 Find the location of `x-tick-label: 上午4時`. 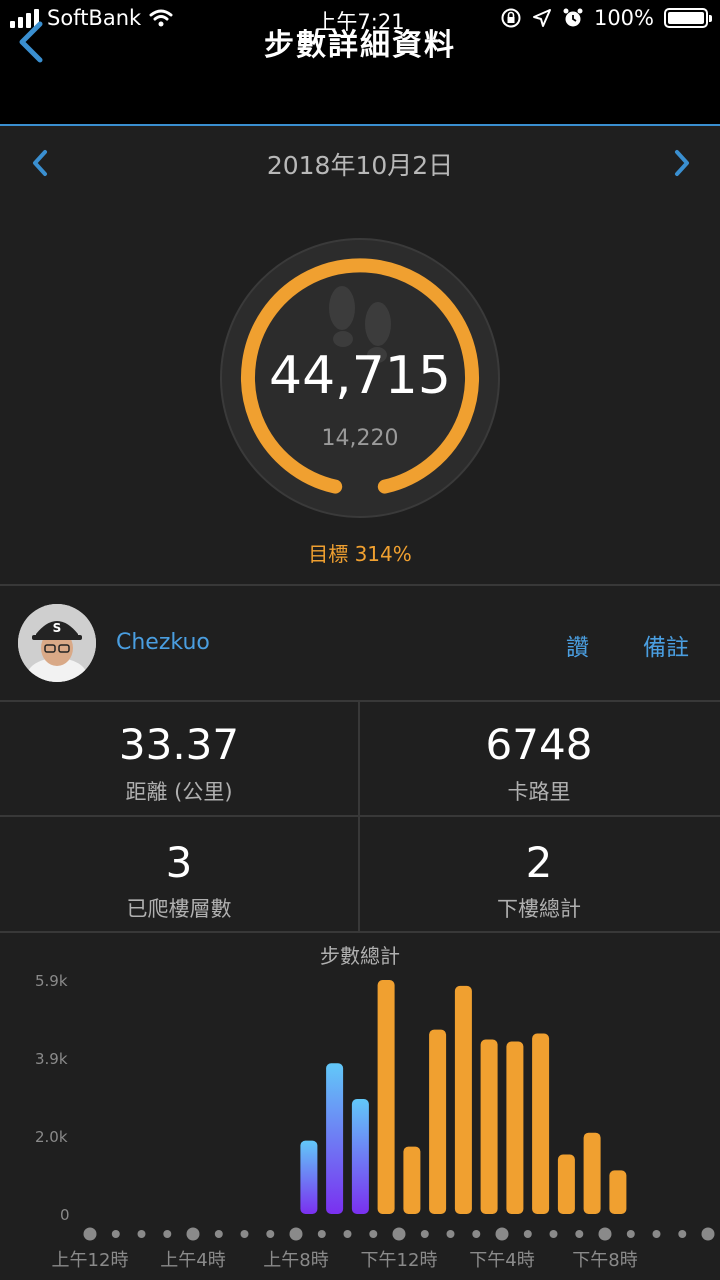

x-tick-label: 上午4時 is located at coordinates (192, 1260).